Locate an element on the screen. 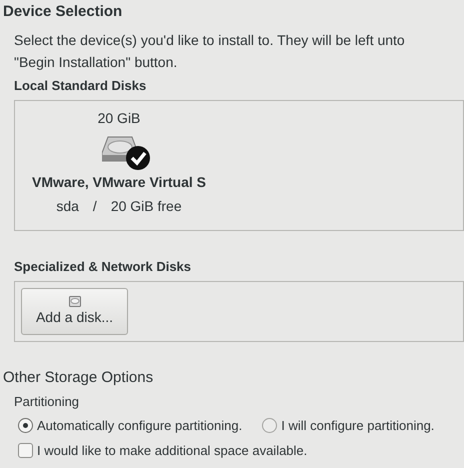 The width and height of the screenshot is (464, 468). disk-item: 20 GiB VMware, VMware Virtual S sda / 20 GiB free is located at coordinates (119, 165).